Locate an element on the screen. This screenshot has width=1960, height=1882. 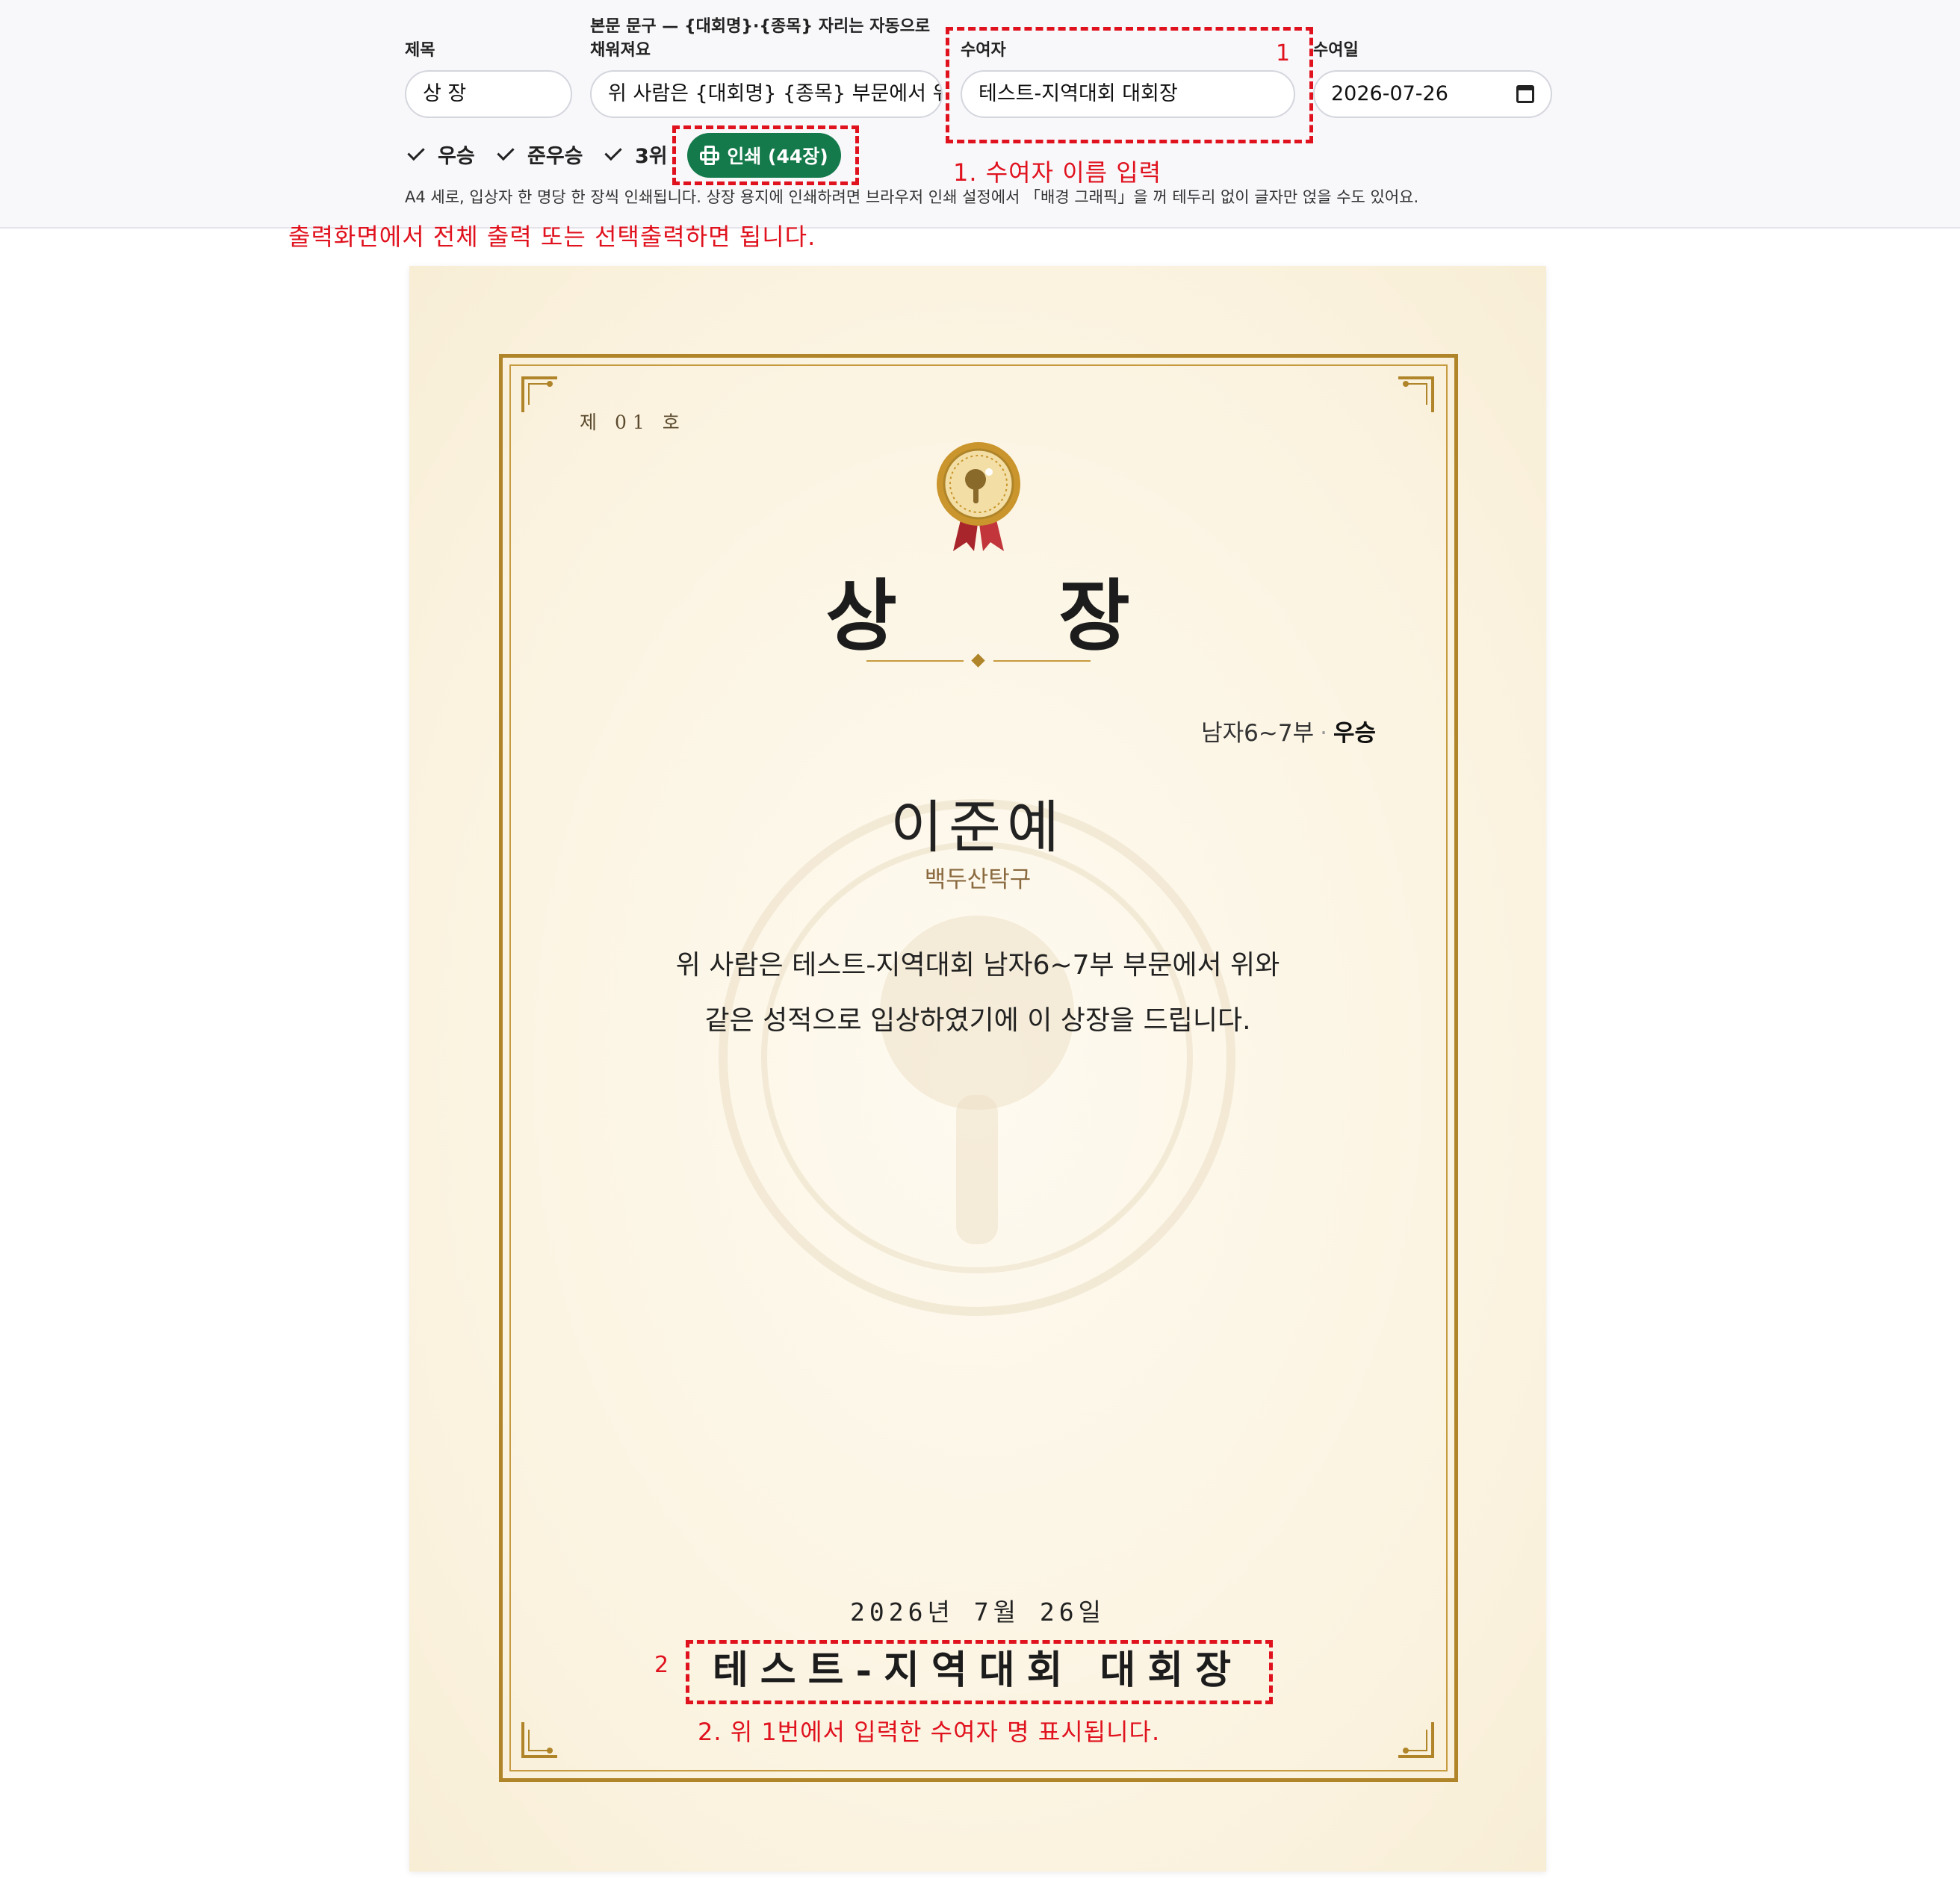
certificate-number: 제 01 호 is located at coordinates (633, 422).